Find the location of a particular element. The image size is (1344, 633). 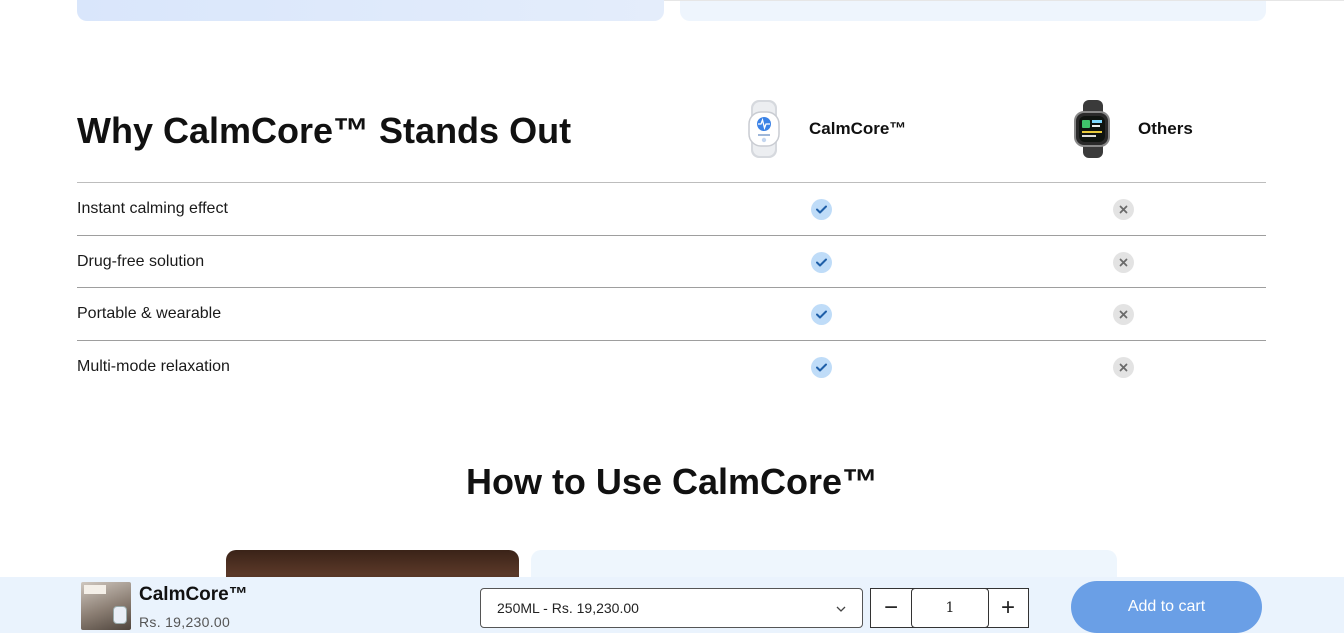

comparison-row: Multi-mode relaxation is located at coordinates (671, 367).